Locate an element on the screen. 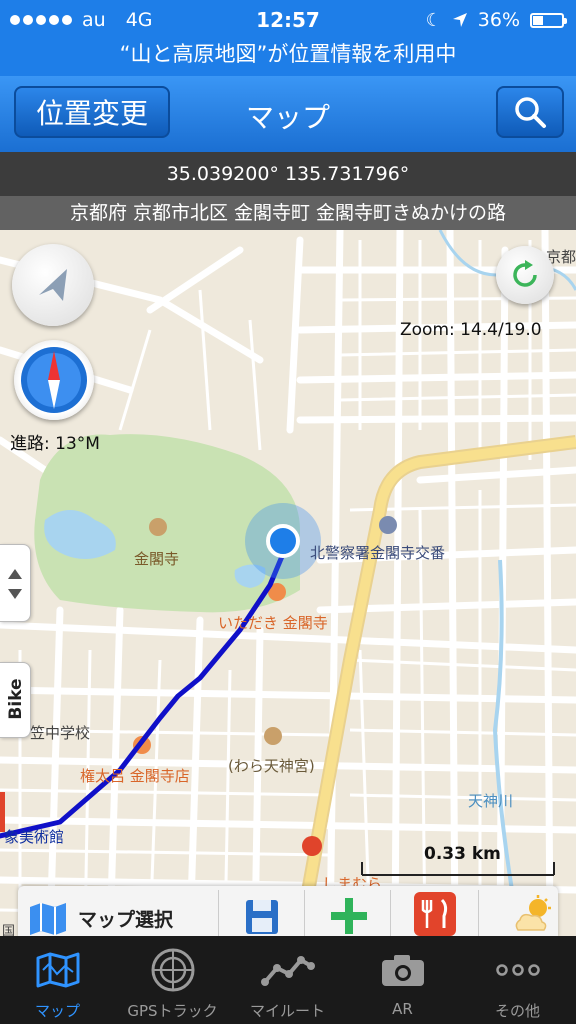 The height and width of the screenshot is (1024, 576). compass-icon is located at coordinates (54, 380).